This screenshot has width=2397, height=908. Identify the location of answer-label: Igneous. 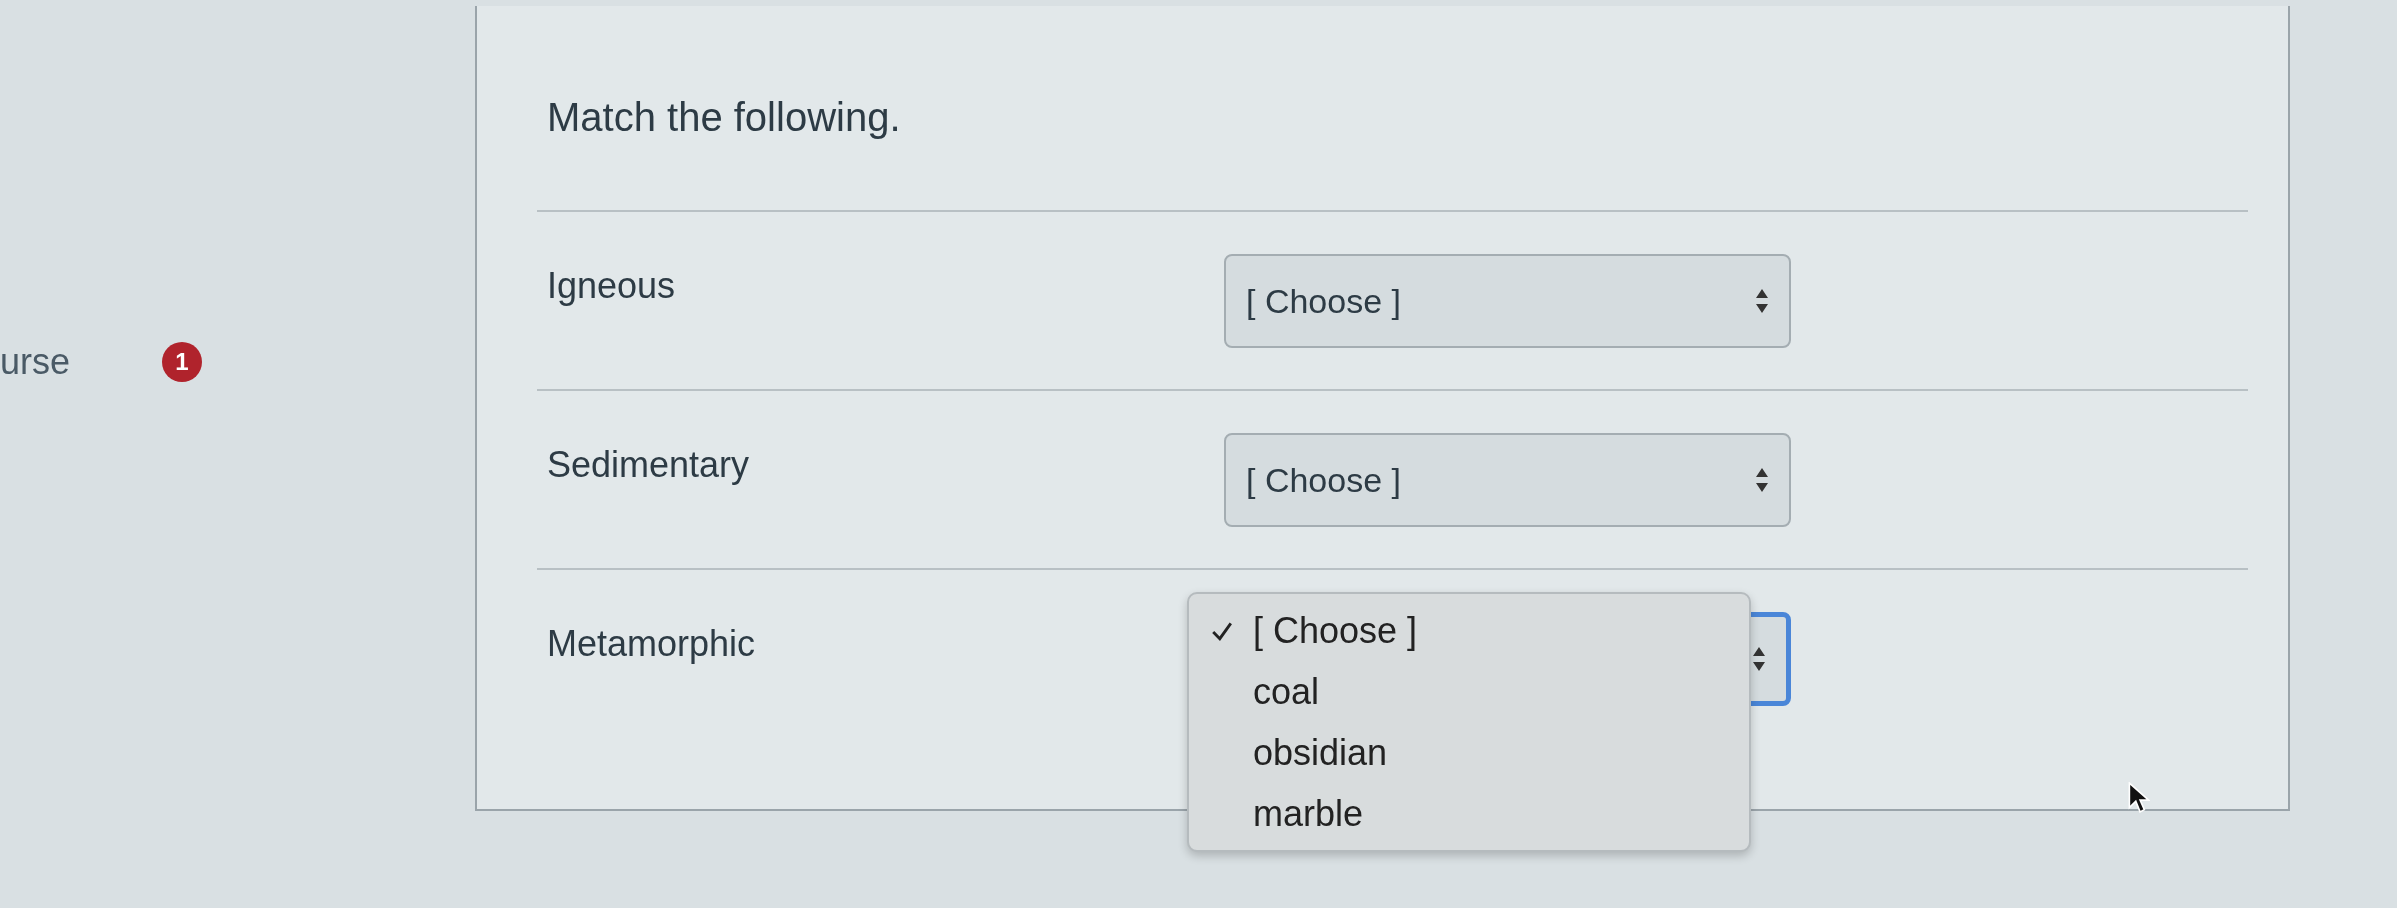
(611, 285).